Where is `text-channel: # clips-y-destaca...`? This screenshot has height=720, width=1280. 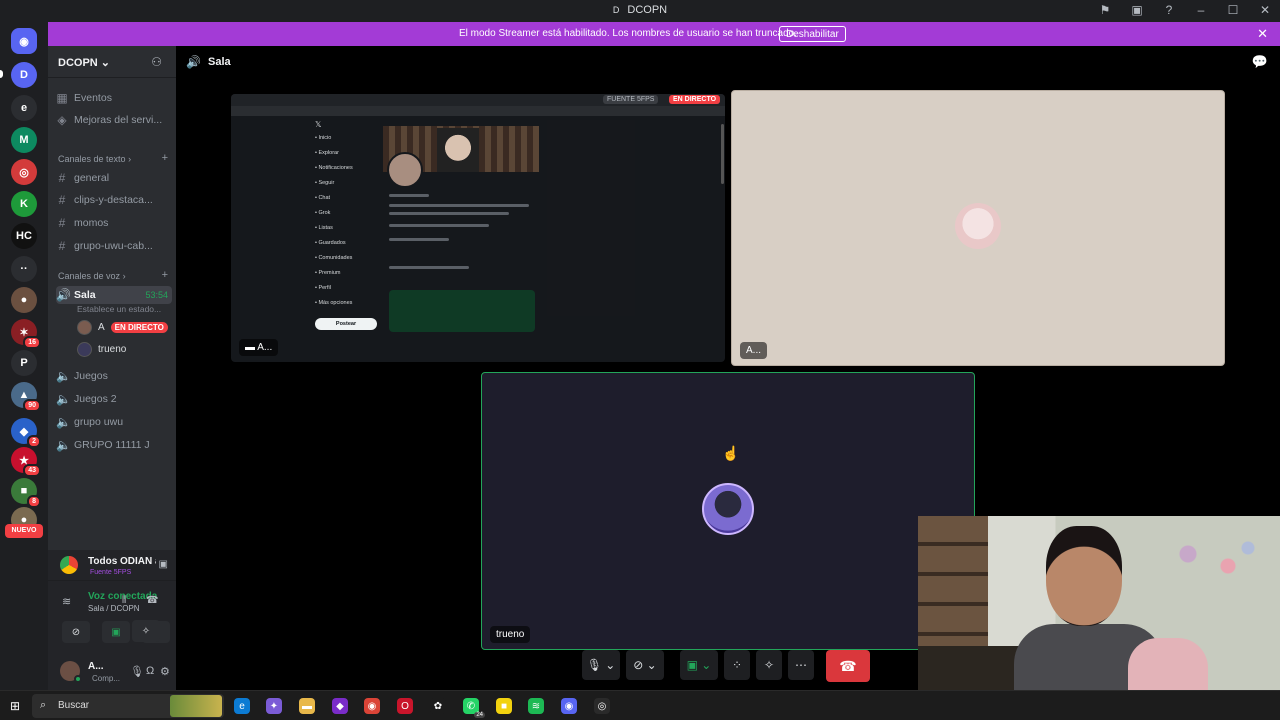 text-channel: # clips-y-destaca... is located at coordinates (114, 200).